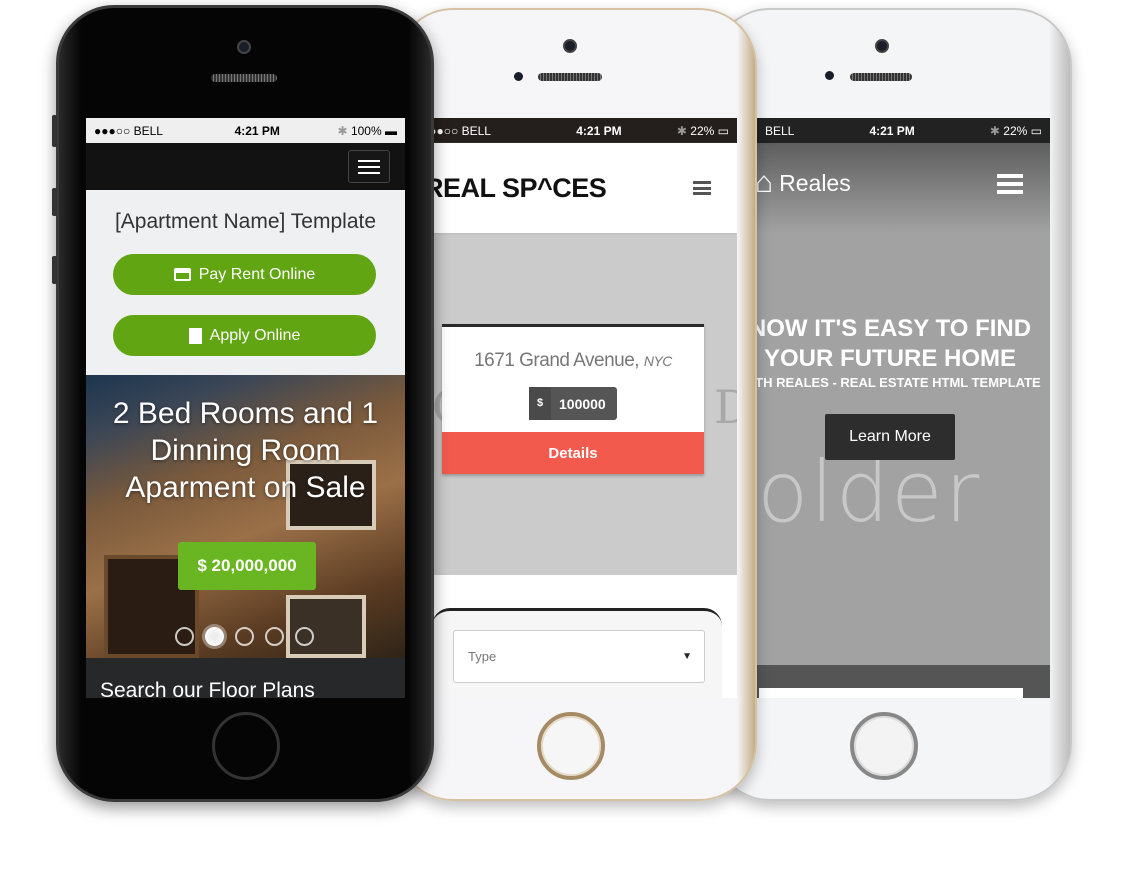 This screenshot has height=891, width=1142. I want to click on headline-line: YOUR FUTURE HOME, so click(890, 358).